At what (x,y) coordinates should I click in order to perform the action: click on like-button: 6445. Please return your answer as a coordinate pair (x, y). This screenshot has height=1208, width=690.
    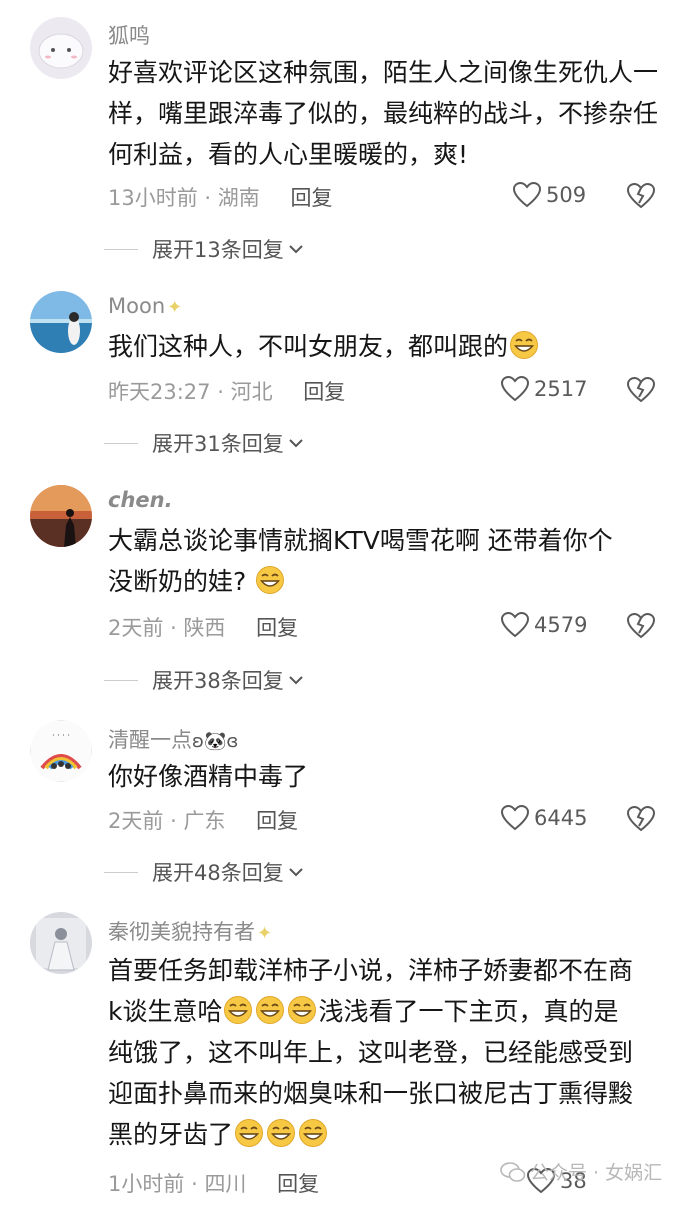
    Looking at the image, I should click on (543, 818).